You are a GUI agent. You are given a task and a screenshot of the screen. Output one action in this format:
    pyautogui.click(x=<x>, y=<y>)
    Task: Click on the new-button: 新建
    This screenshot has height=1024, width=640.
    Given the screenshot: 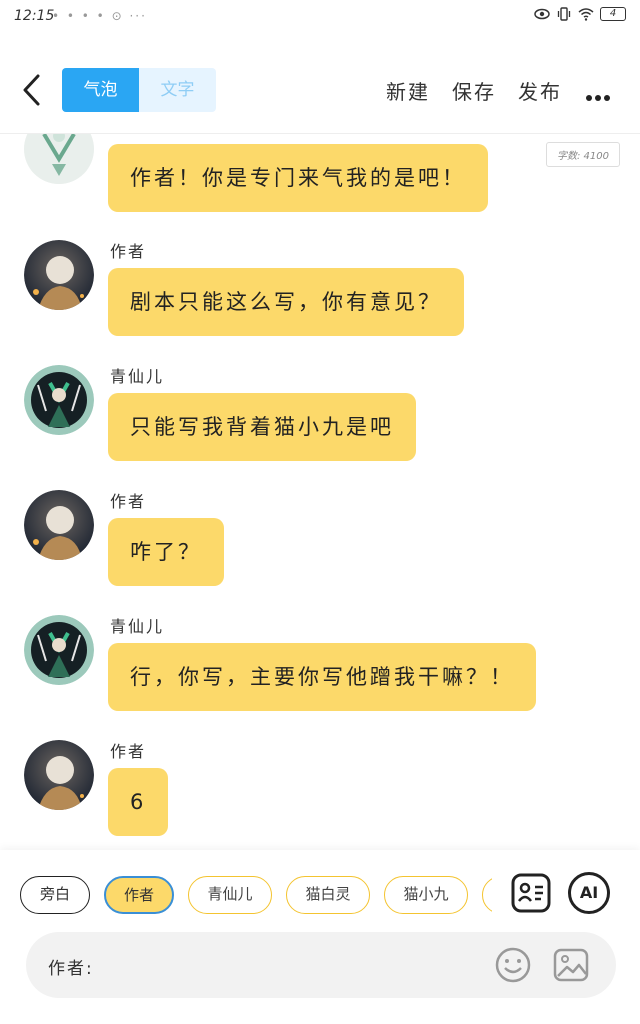 What is the action you would take?
    pyautogui.click(x=408, y=90)
    